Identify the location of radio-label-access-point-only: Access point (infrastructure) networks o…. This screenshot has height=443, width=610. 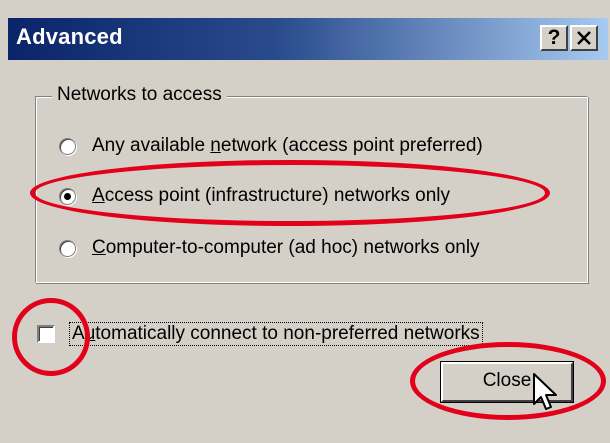
(271, 195).